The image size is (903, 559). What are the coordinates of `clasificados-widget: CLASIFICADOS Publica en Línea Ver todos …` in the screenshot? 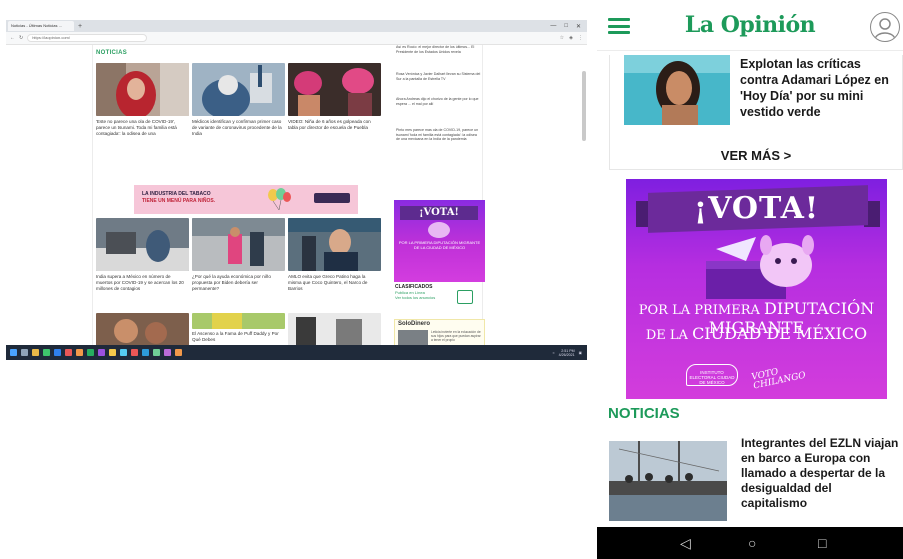 It's located at (440, 300).